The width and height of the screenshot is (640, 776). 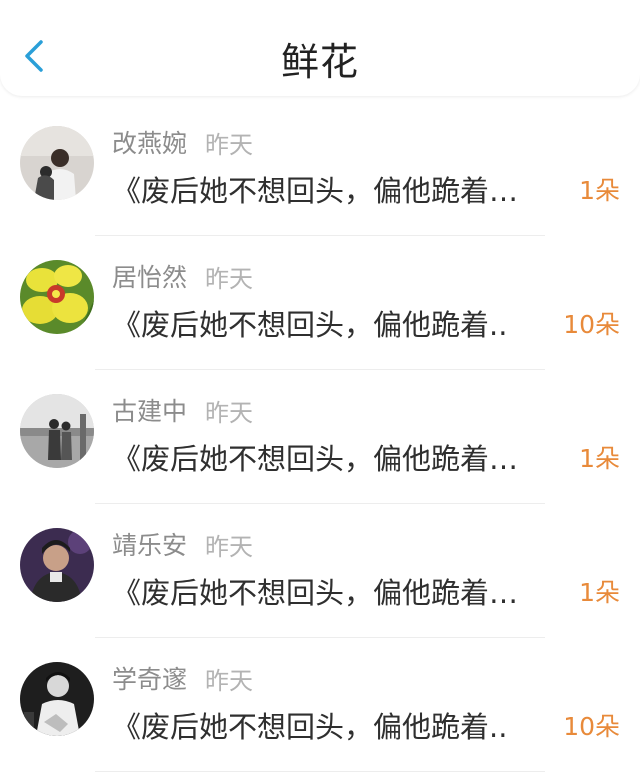 I want to click on name-line: 学奇邃 昨天, so click(x=182, y=678).